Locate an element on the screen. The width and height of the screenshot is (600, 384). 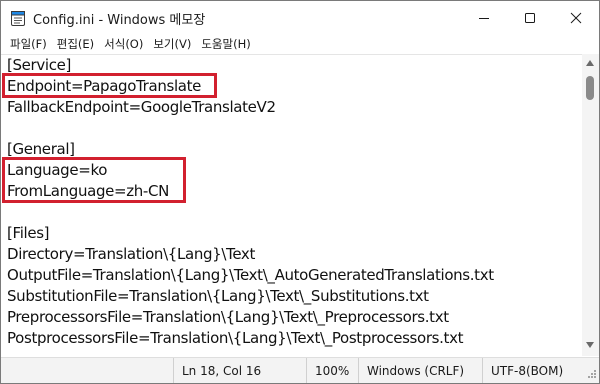
menu-edit: 편집(E) is located at coordinates (75, 44).